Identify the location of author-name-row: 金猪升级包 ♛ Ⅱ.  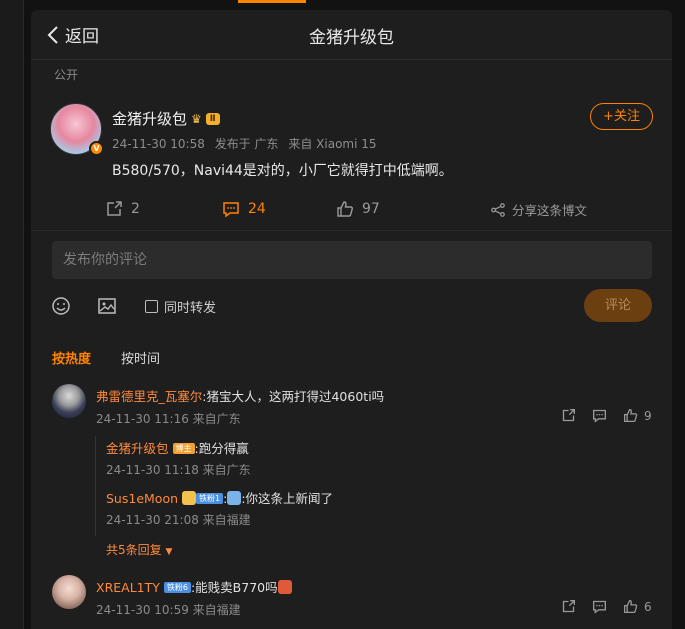
(166, 118).